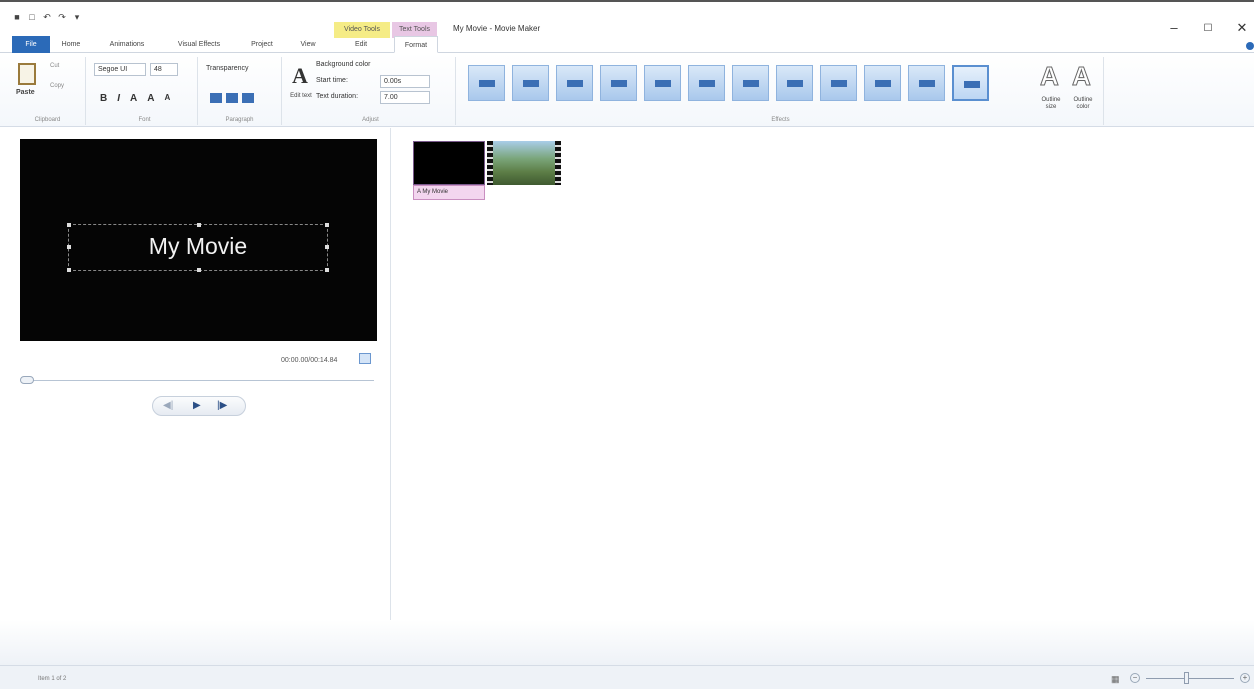  Describe the element at coordinates (27, 74) in the screenshot. I see `paste-icon` at that location.